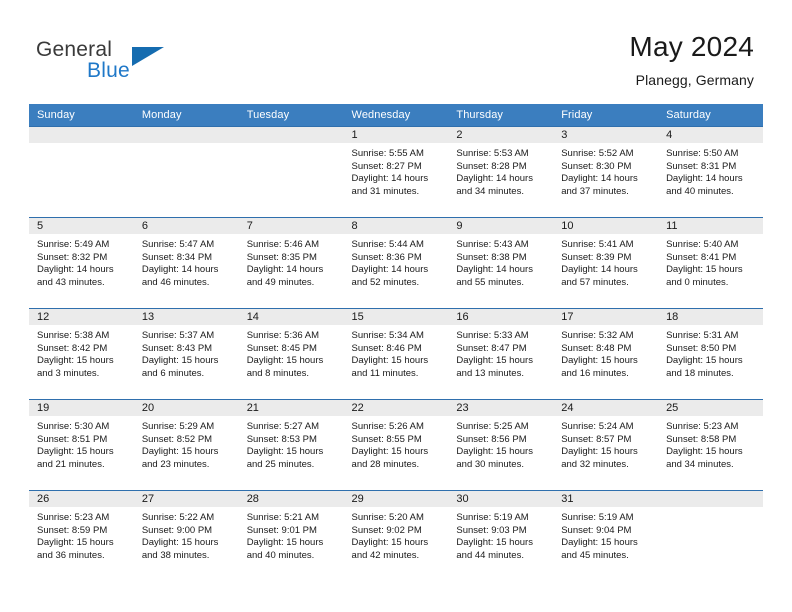 The width and height of the screenshot is (792, 612). What do you see at coordinates (710, 115) in the screenshot?
I see `weekday-header-saturday: Saturday` at bounding box center [710, 115].